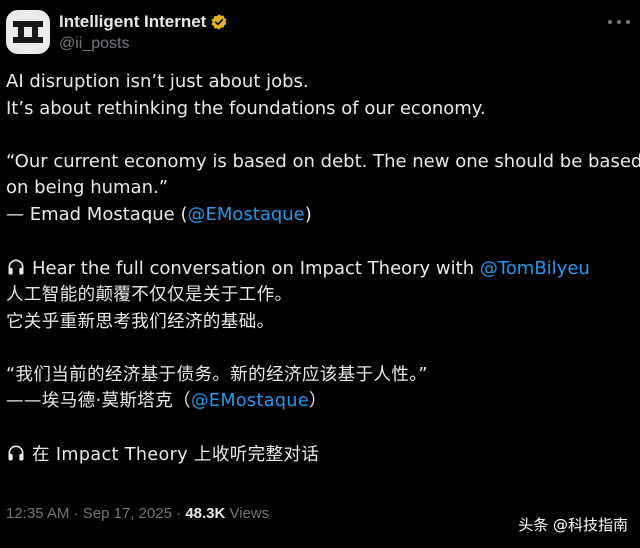 The height and width of the screenshot is (548, 640). Describe the element at coordinates (149, 295) in the screenshot. I see `tweet-line-zh-1: 人工智能的颠覆不仅仅是关于工作。` at that location.